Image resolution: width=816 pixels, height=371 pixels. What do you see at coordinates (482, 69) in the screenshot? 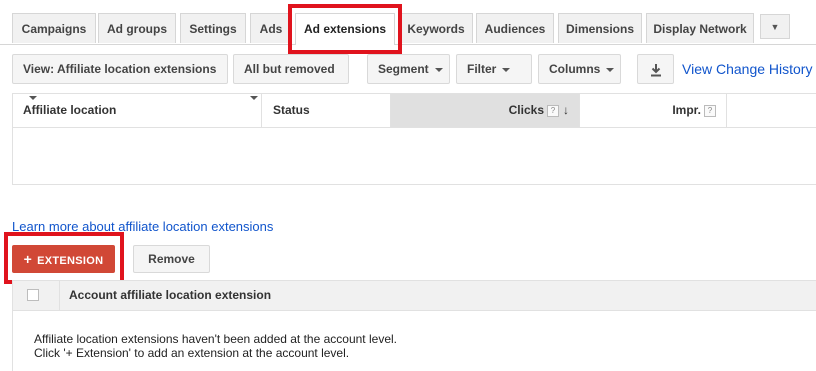
I see `filter-label: Filter` at bounding box center [482, 69].